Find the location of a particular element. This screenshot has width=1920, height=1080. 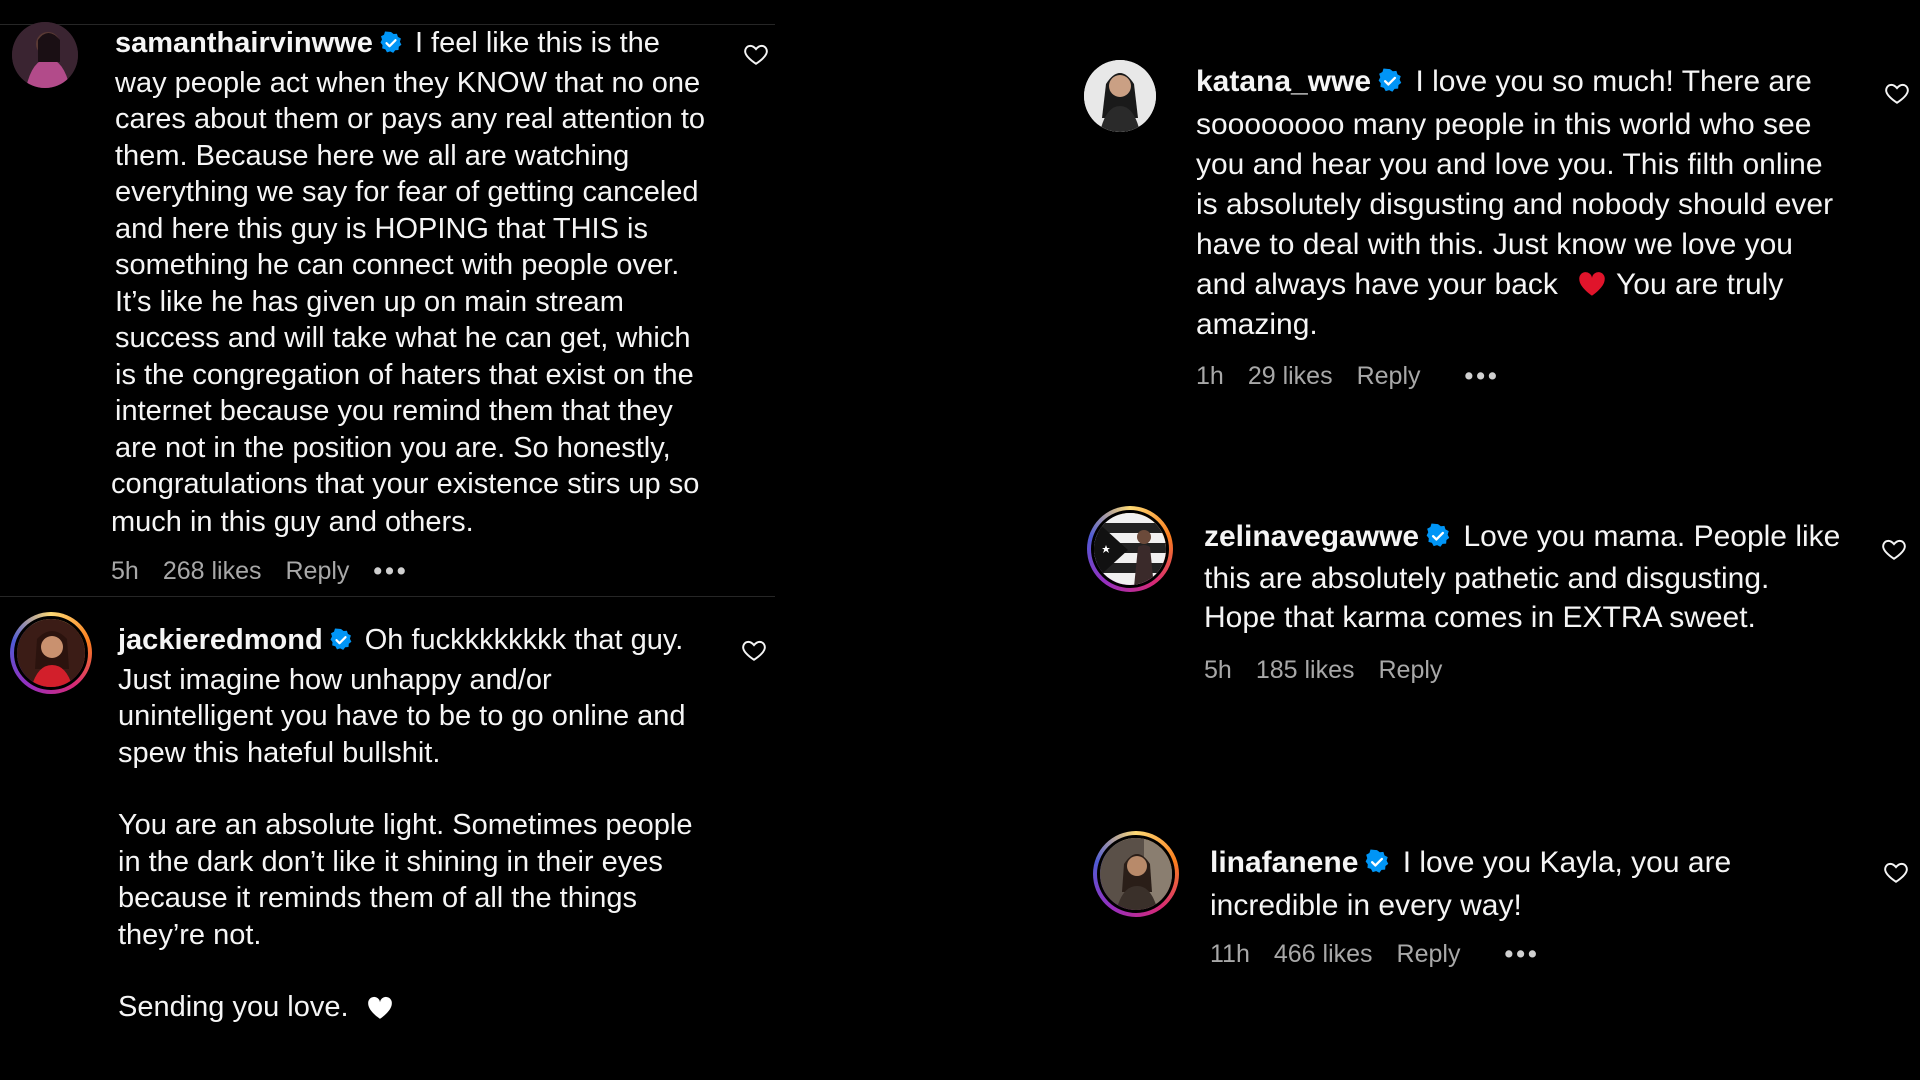

comment-meta: 5h 185 likes Reply is located at coordinates (1335, 670).